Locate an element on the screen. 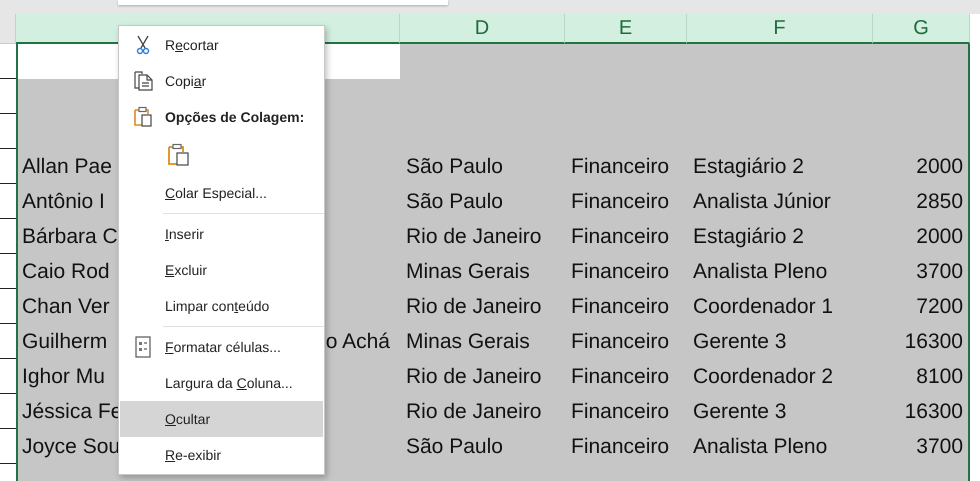 The width and height of the screenshot is (980, 481). table-cell: 7200 is located at coordinates (921, 306).